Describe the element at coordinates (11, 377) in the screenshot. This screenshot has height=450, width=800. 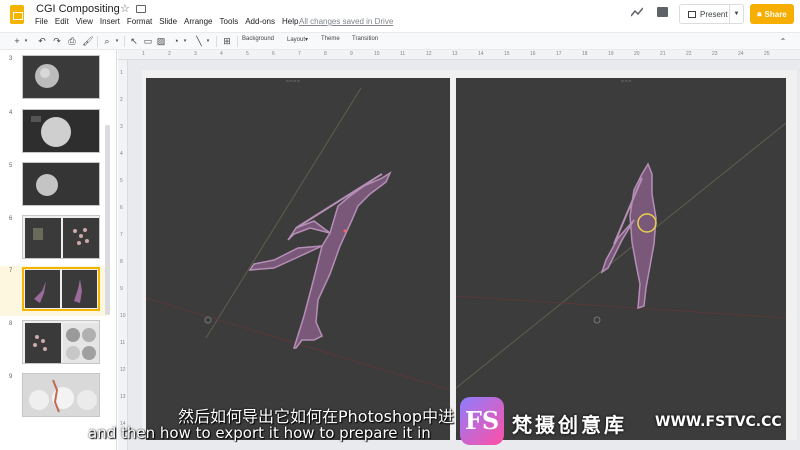
I see `slide-number: 9` at that location.